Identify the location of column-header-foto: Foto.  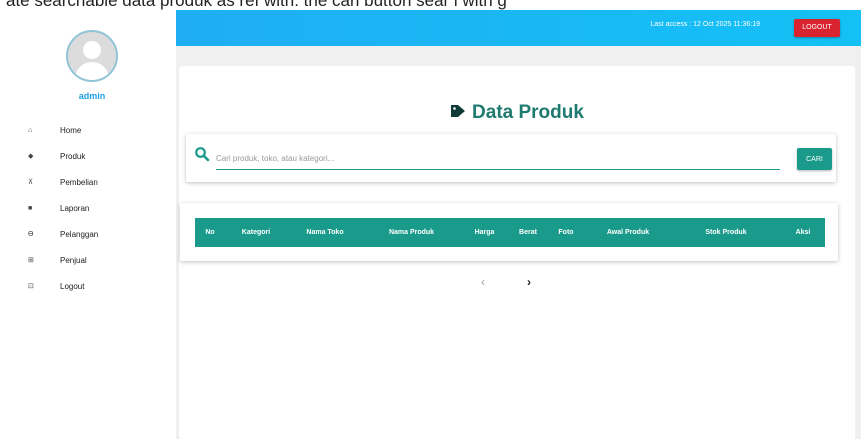
(566, 232).